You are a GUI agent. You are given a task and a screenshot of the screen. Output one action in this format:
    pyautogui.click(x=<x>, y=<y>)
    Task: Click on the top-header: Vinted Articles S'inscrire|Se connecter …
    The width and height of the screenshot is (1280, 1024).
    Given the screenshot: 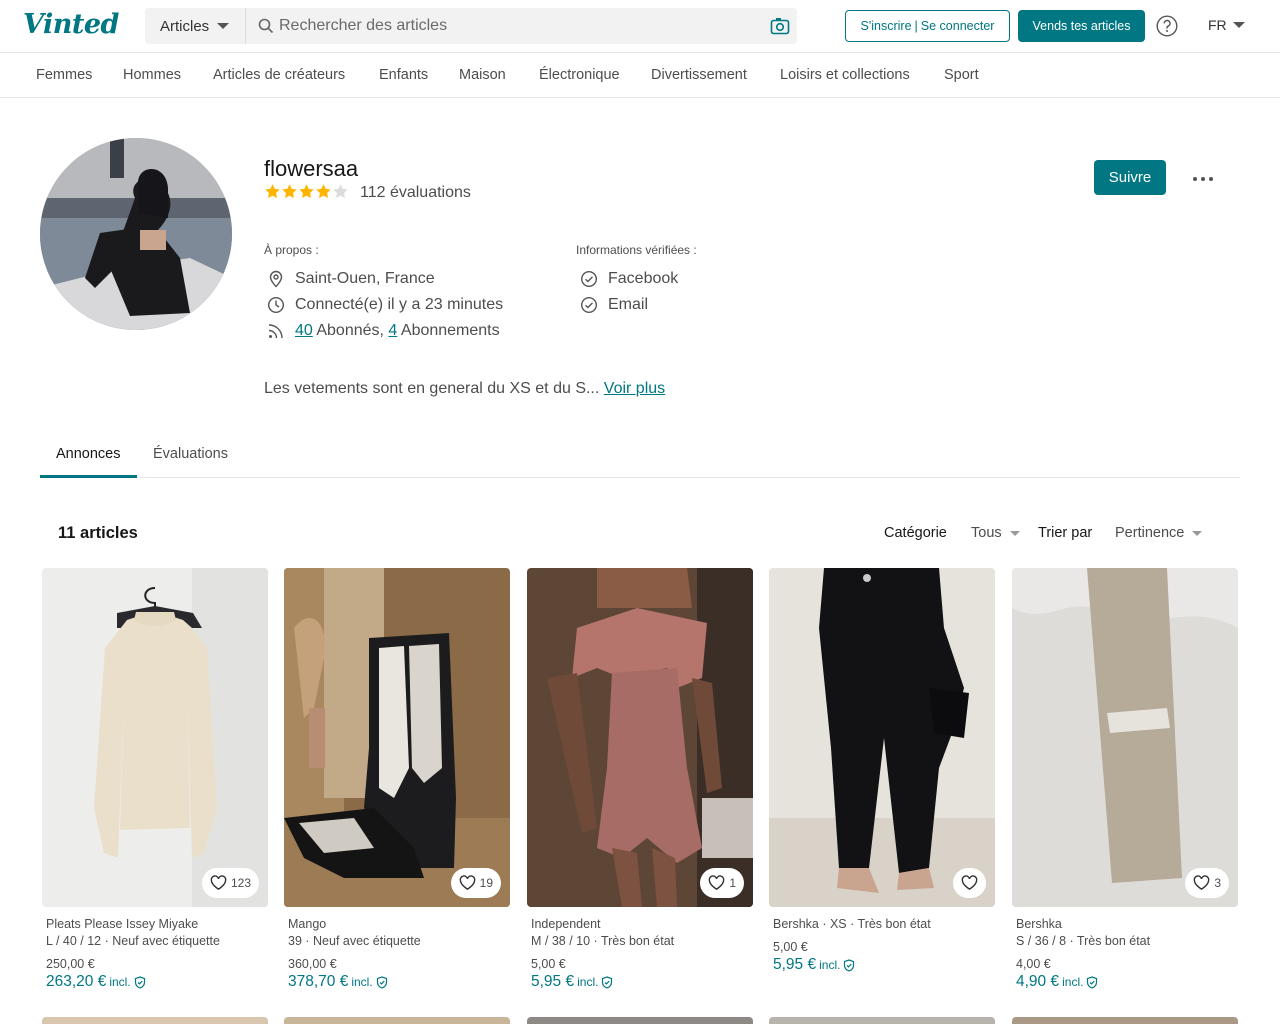 What is the action you would take?
    pyautogui.click(x=640, y=26)
    